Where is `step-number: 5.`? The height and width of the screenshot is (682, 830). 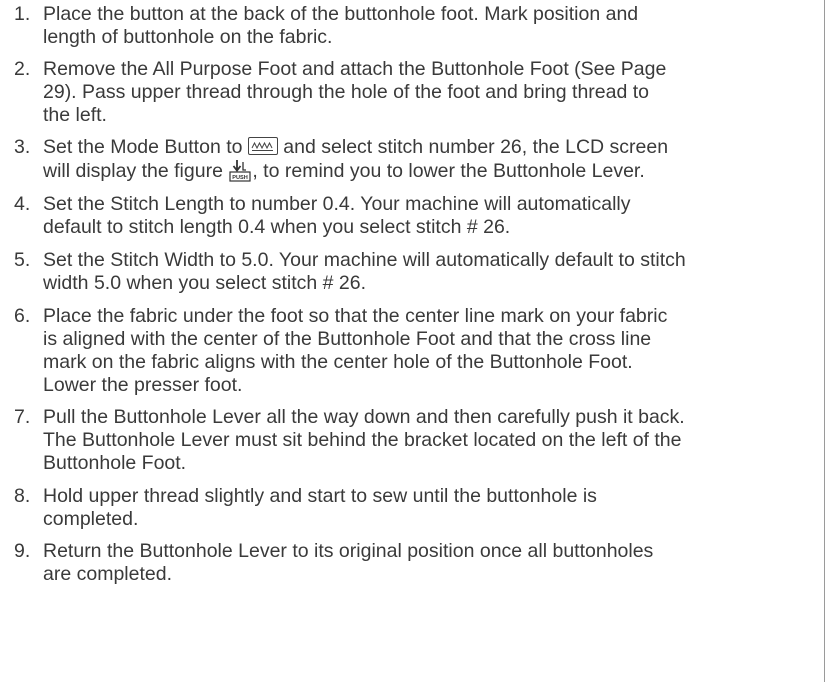 step-number: 5. is located at coordinates (22, 260).